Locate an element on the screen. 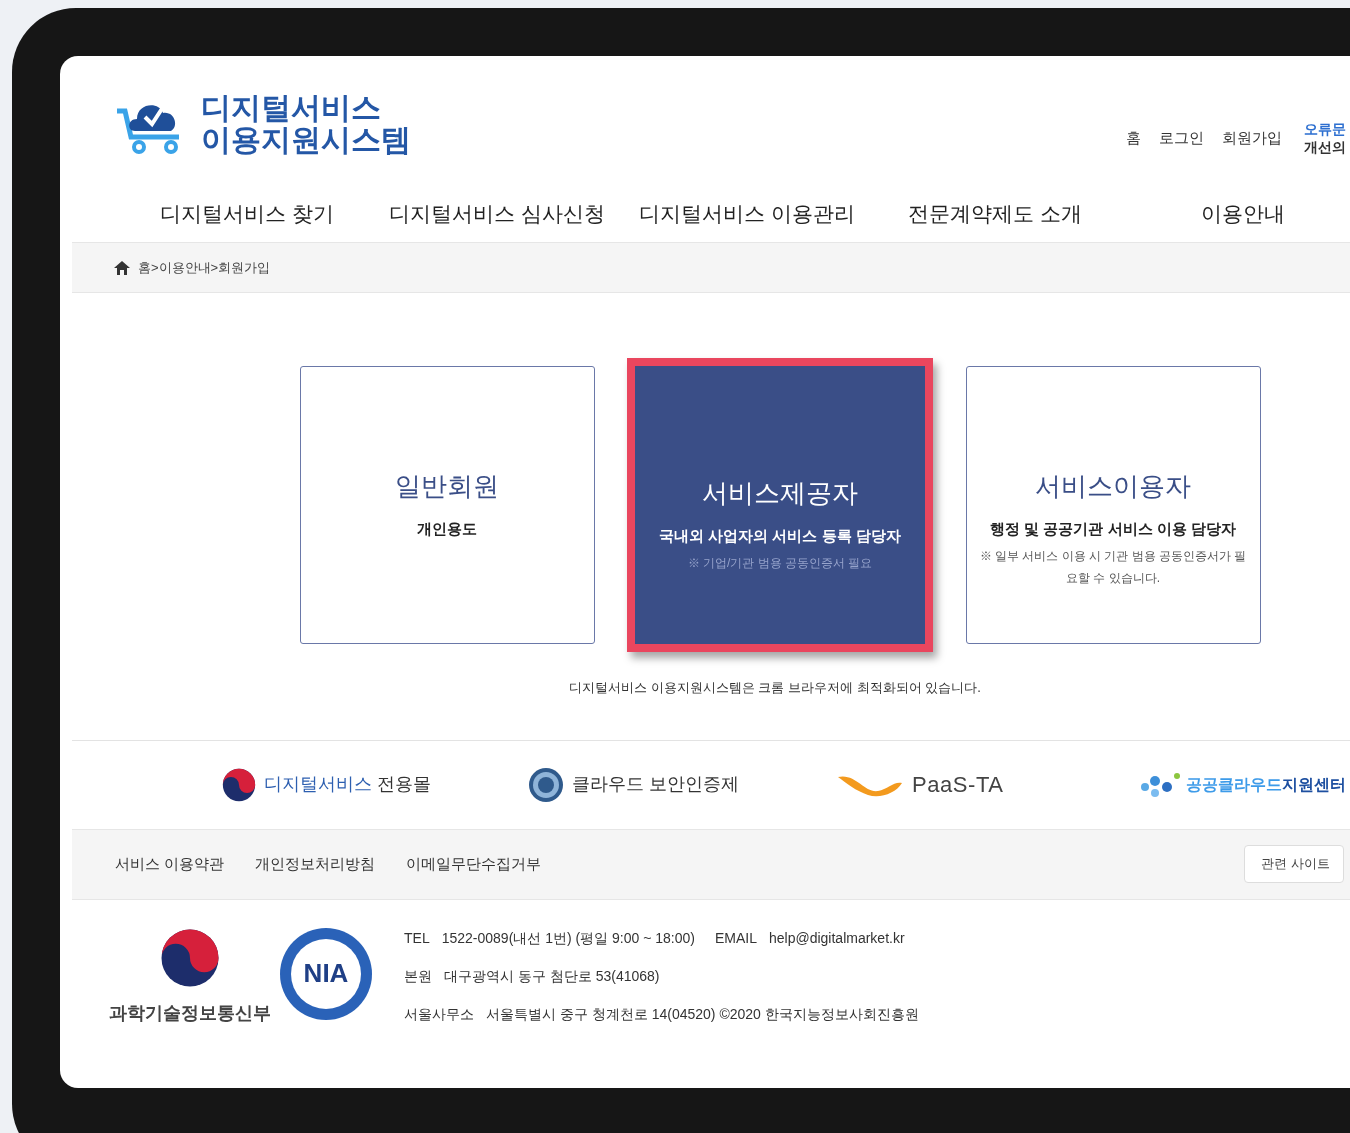 This screenshot has width=1350, height=1133. top-link: 회원가입 is located at coordinates (1252, 138).